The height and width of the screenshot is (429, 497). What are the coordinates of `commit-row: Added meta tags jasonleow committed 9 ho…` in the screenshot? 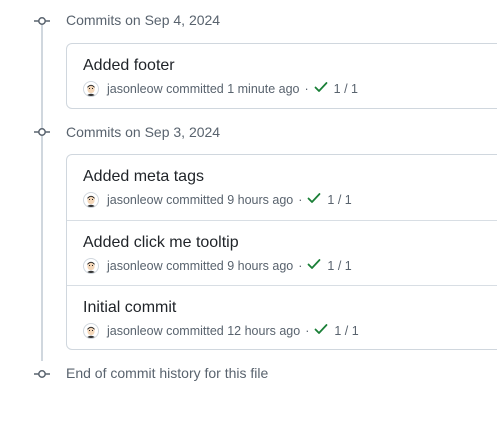 It's located at (282, 187).